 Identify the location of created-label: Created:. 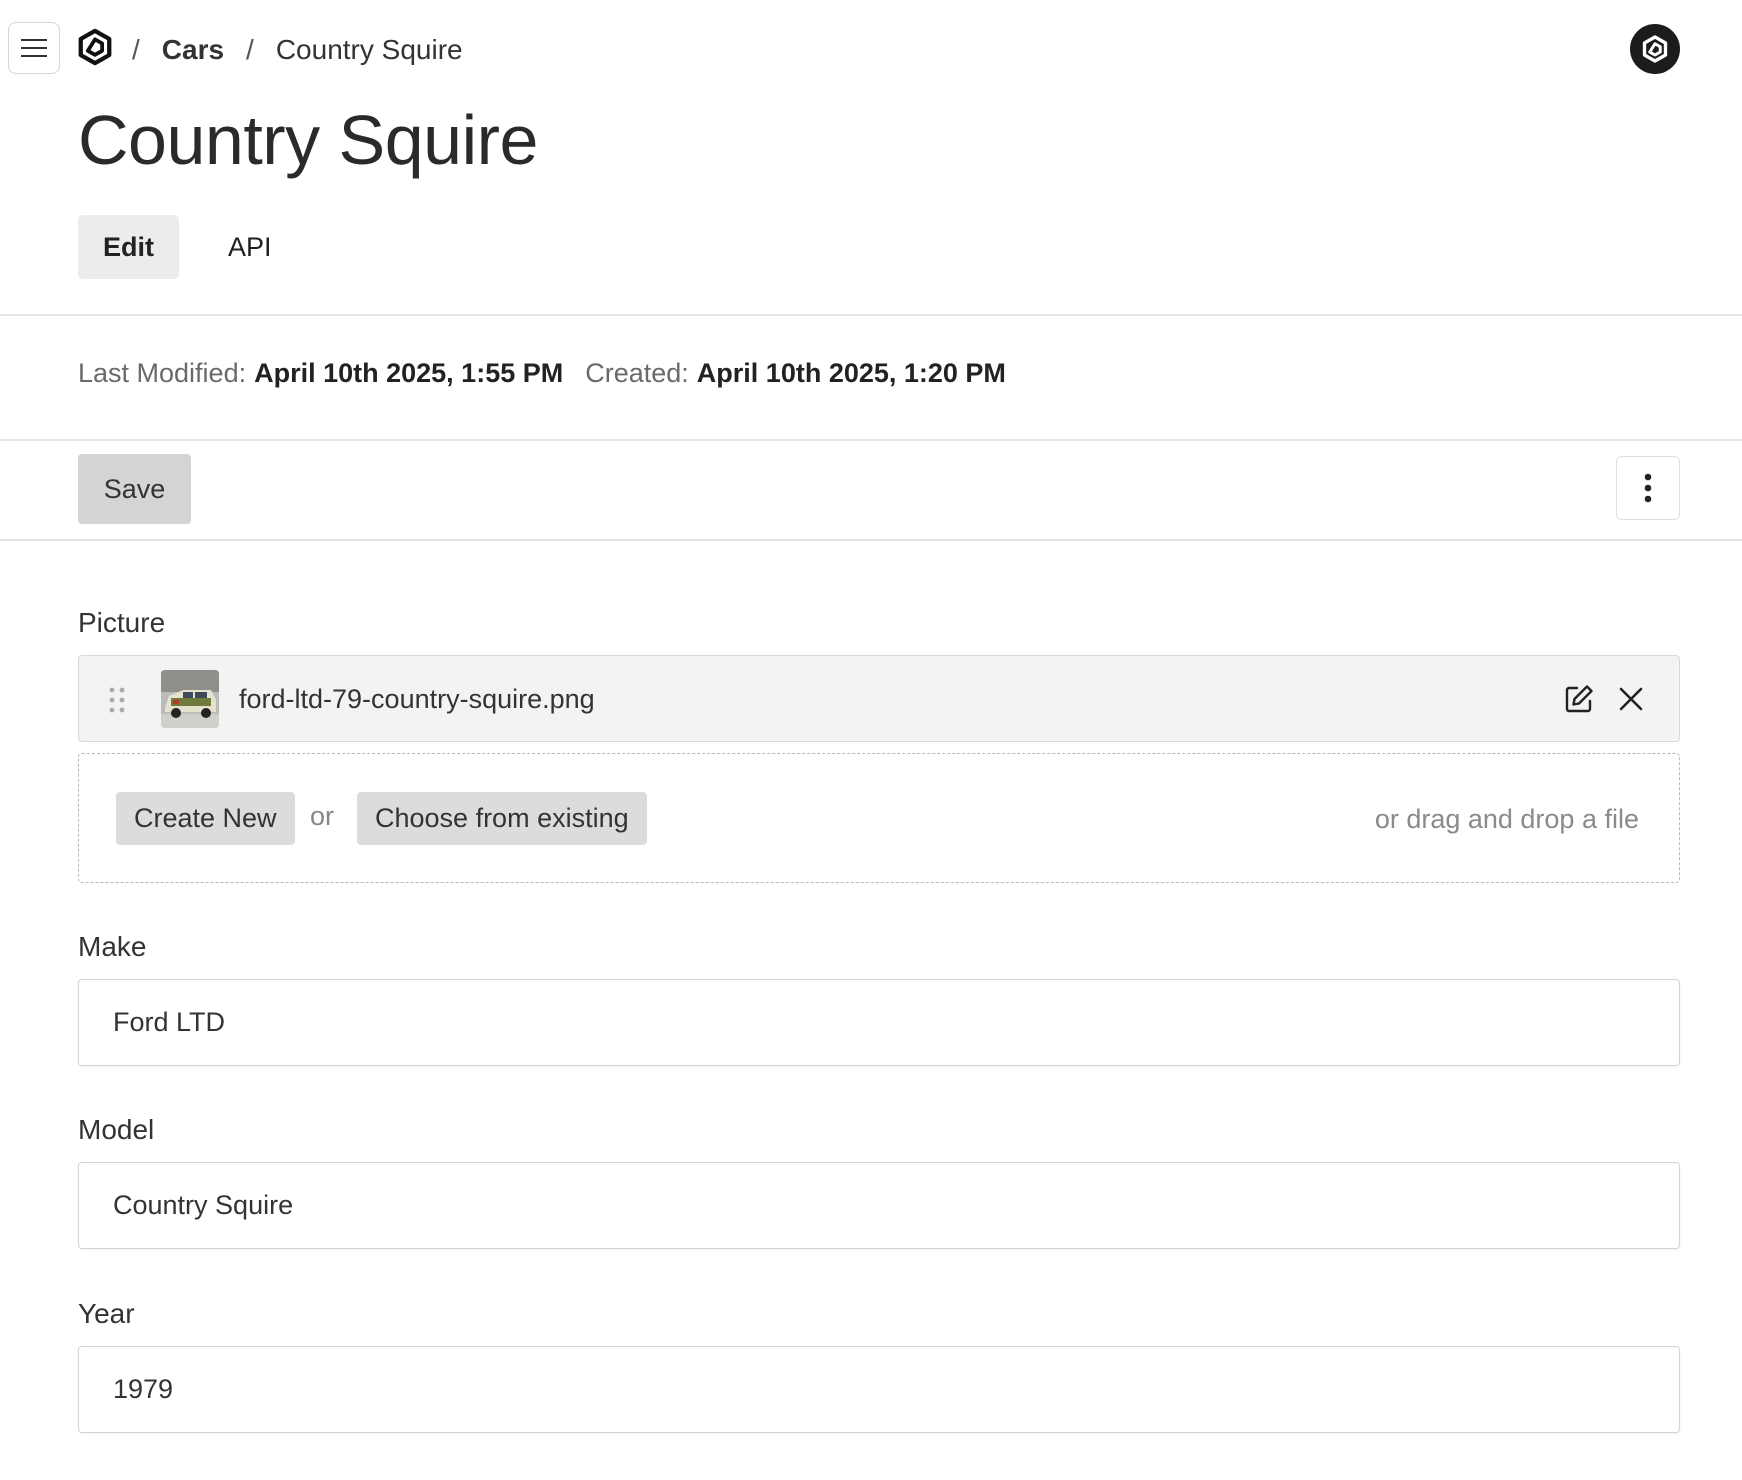
(637, 373).